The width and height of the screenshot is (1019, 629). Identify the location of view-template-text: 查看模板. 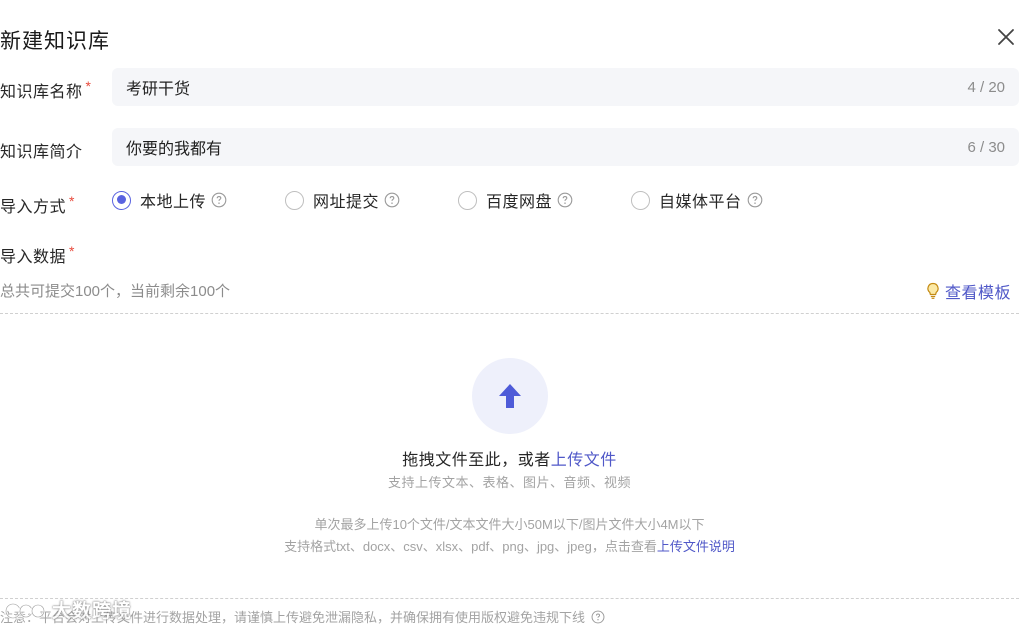
(977, 293).